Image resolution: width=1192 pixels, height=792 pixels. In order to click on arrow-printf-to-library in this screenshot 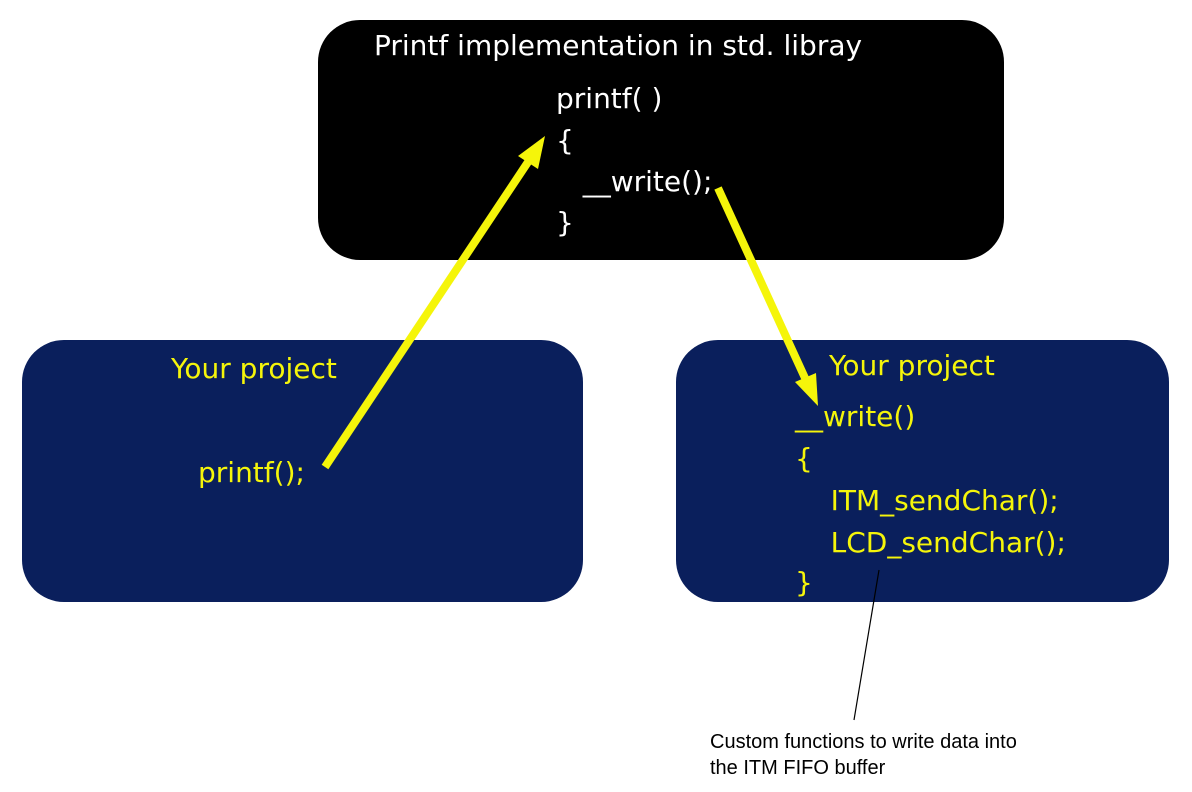, I will do `click(426, 314)`.